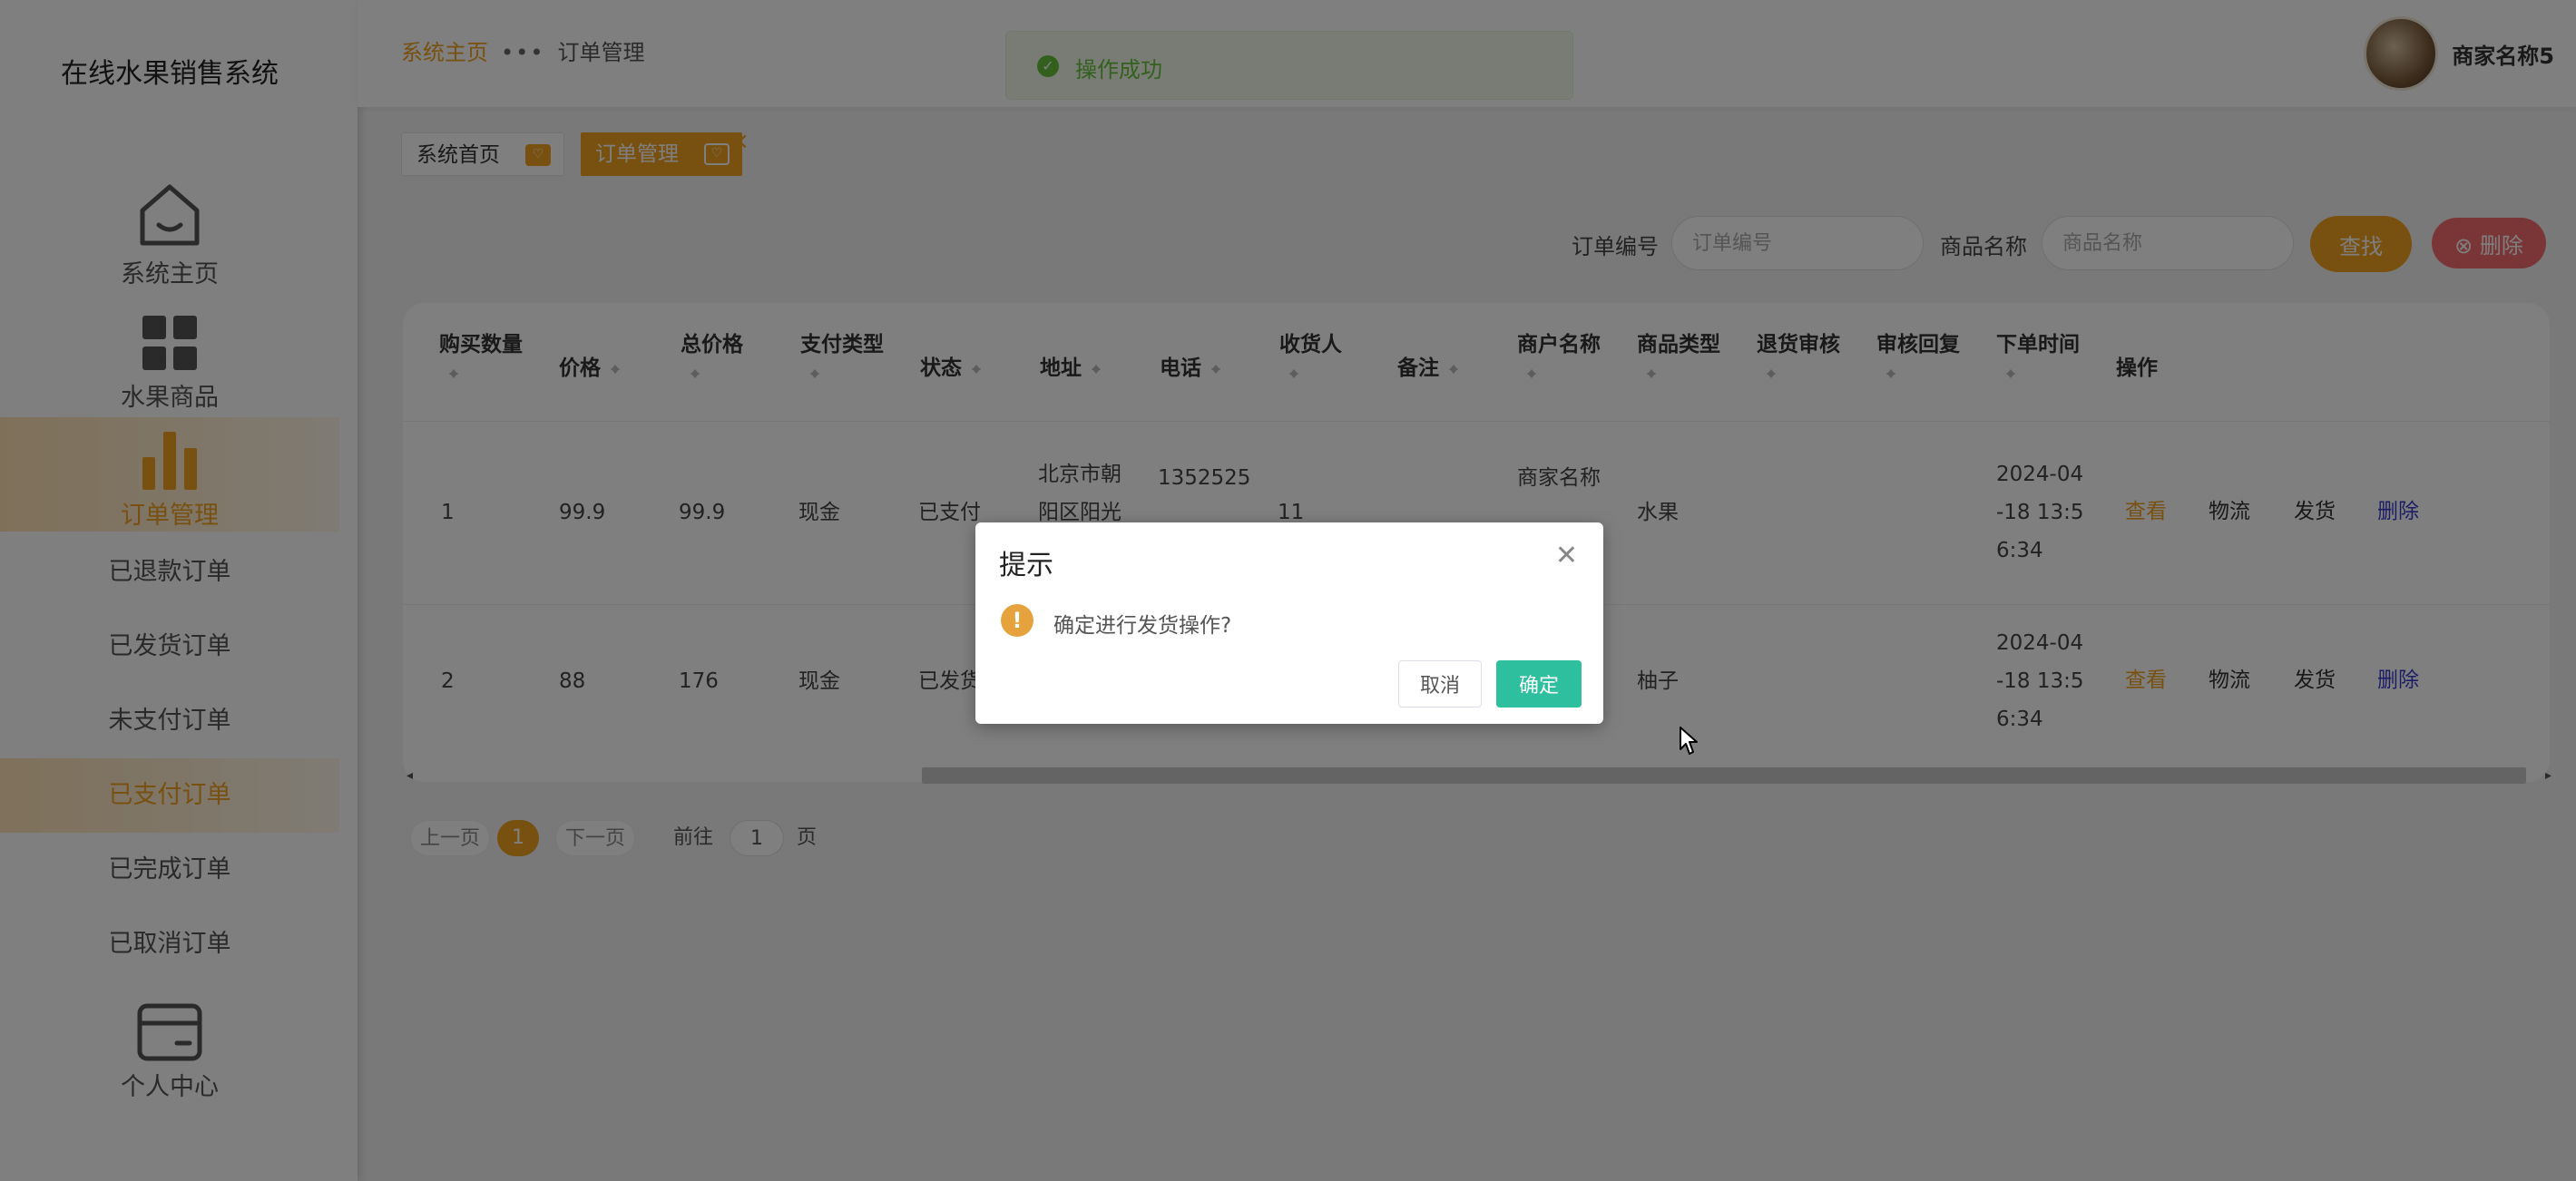  What do you see at coordinates (1539, 684) in the screenshot?
I see `confirm-button: 确定` at bounding box center [1539, 684].